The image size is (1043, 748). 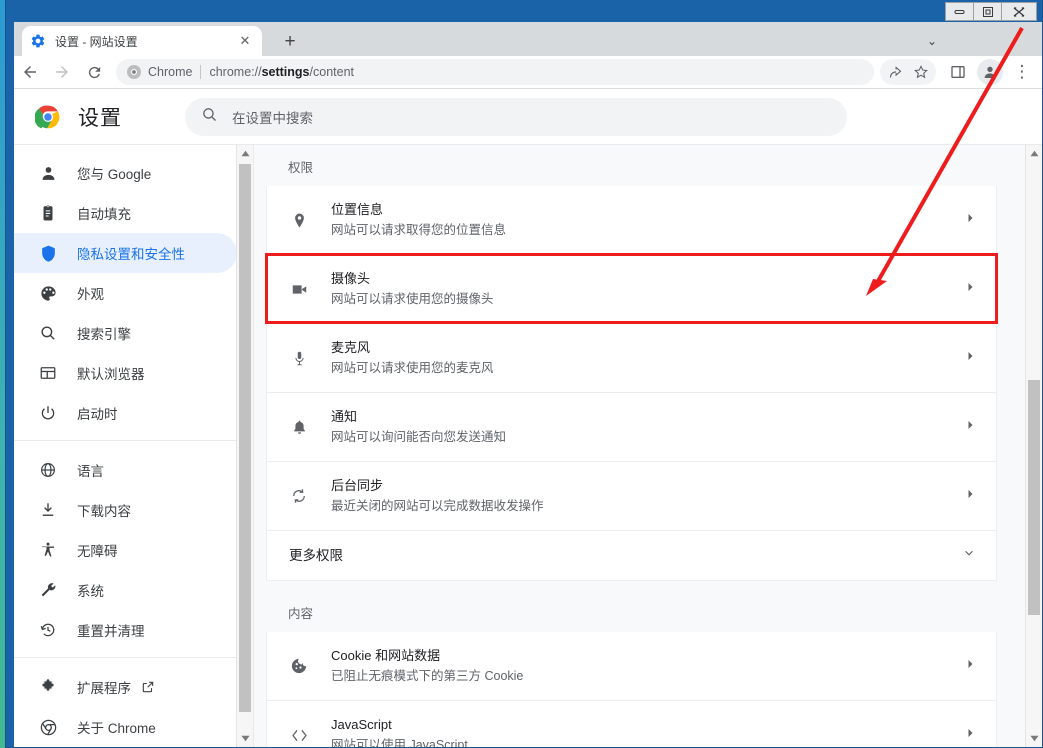 I want to click on chrome-logo-icon, so click(x=47, y=116).